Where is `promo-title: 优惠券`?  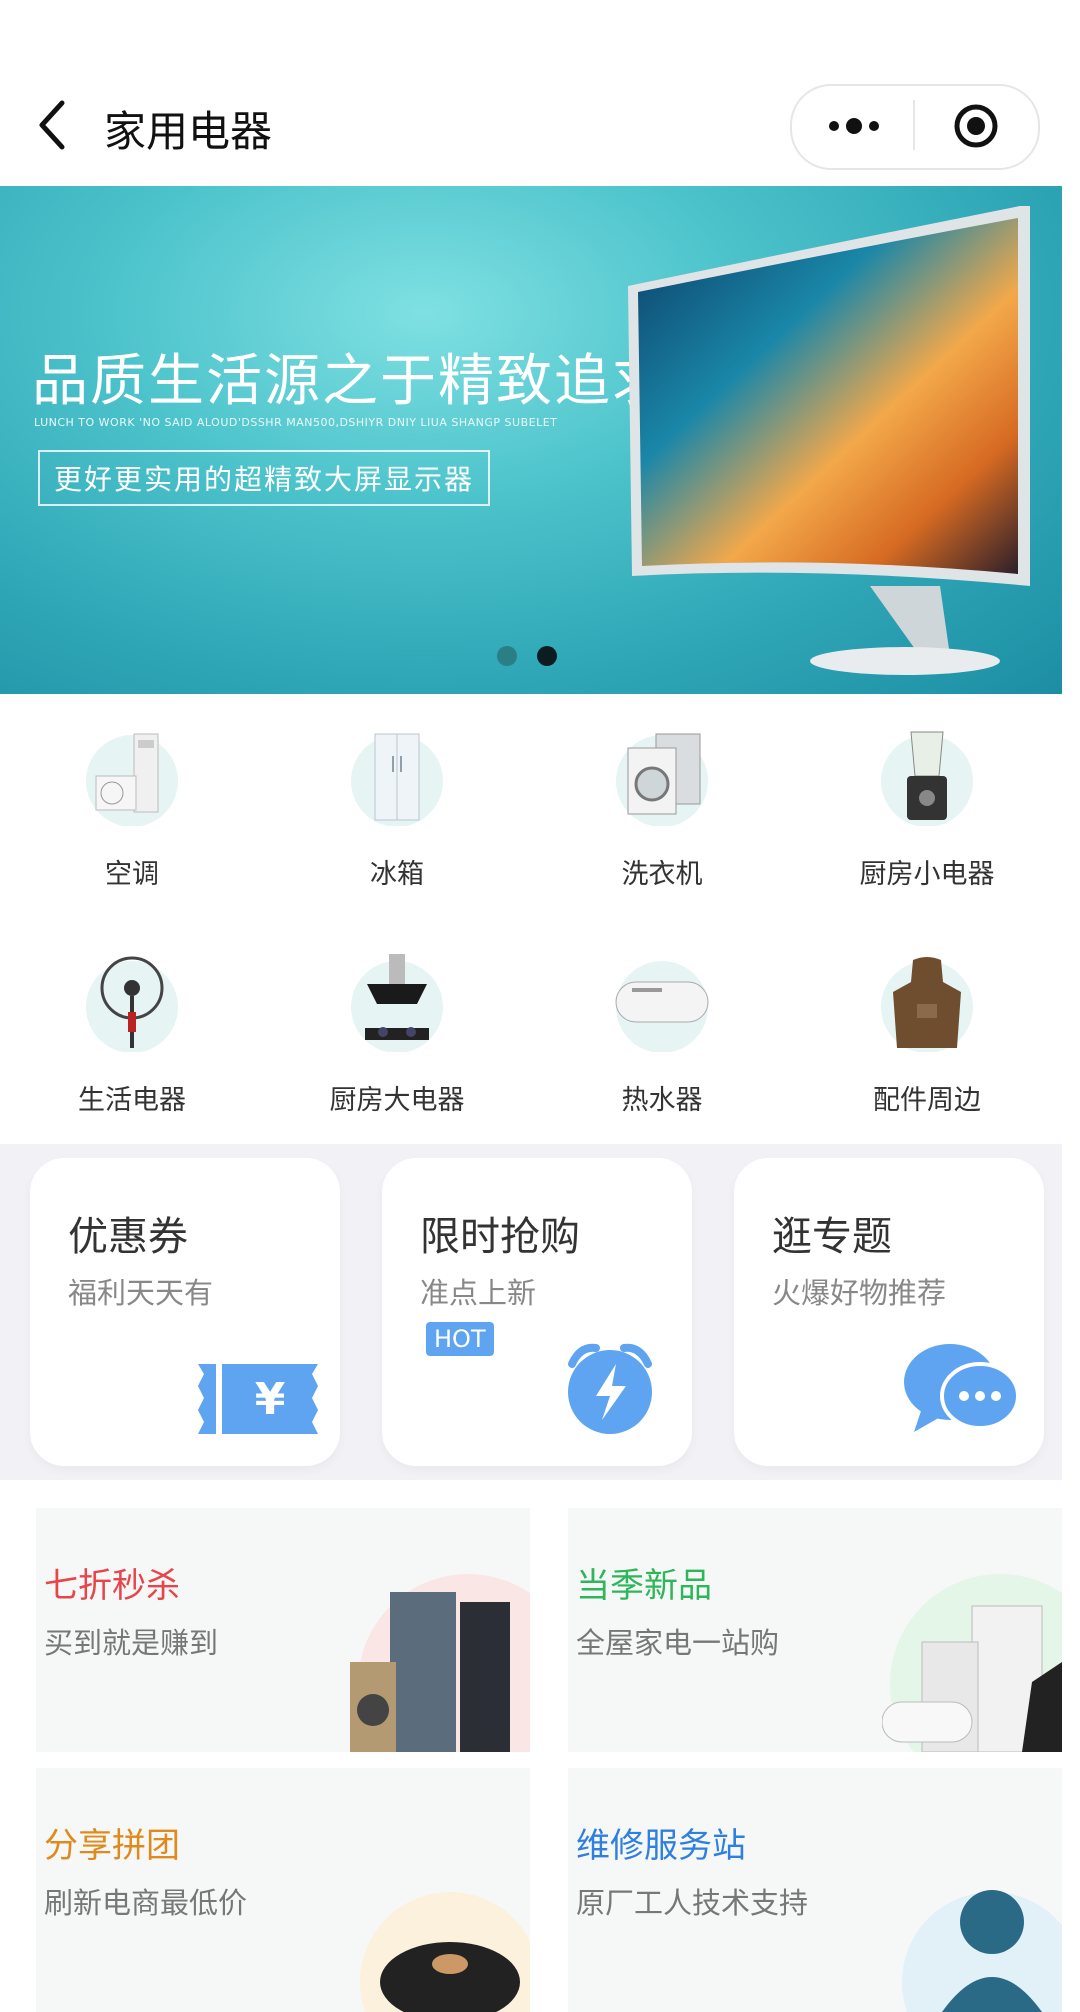 promo-title: 优惠券 is located at coordinates (128, 1237).